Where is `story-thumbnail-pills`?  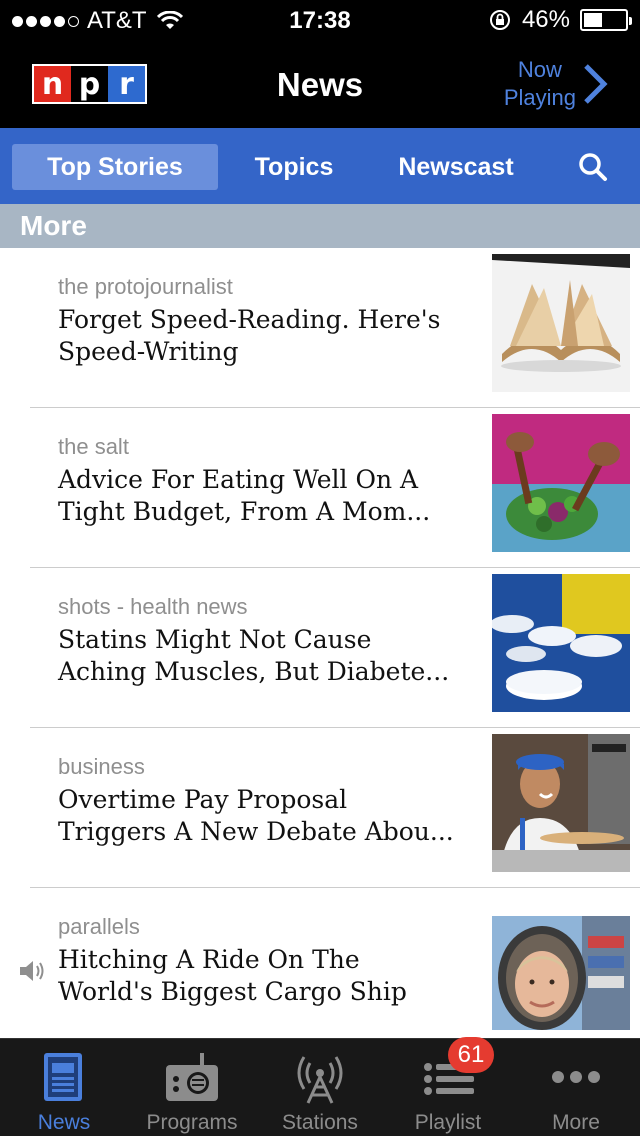
story-thumbnail-pills is located at coordinates (561, 643).